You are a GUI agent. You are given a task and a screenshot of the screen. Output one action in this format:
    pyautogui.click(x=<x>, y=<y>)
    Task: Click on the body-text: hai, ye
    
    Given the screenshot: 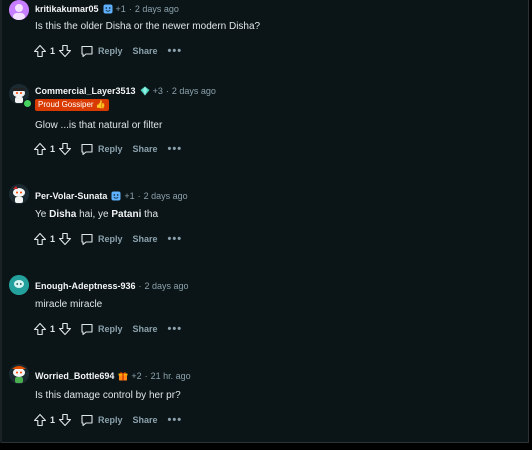 What is the action you would take?
    pyautogui.click(x=94, y=214)
    